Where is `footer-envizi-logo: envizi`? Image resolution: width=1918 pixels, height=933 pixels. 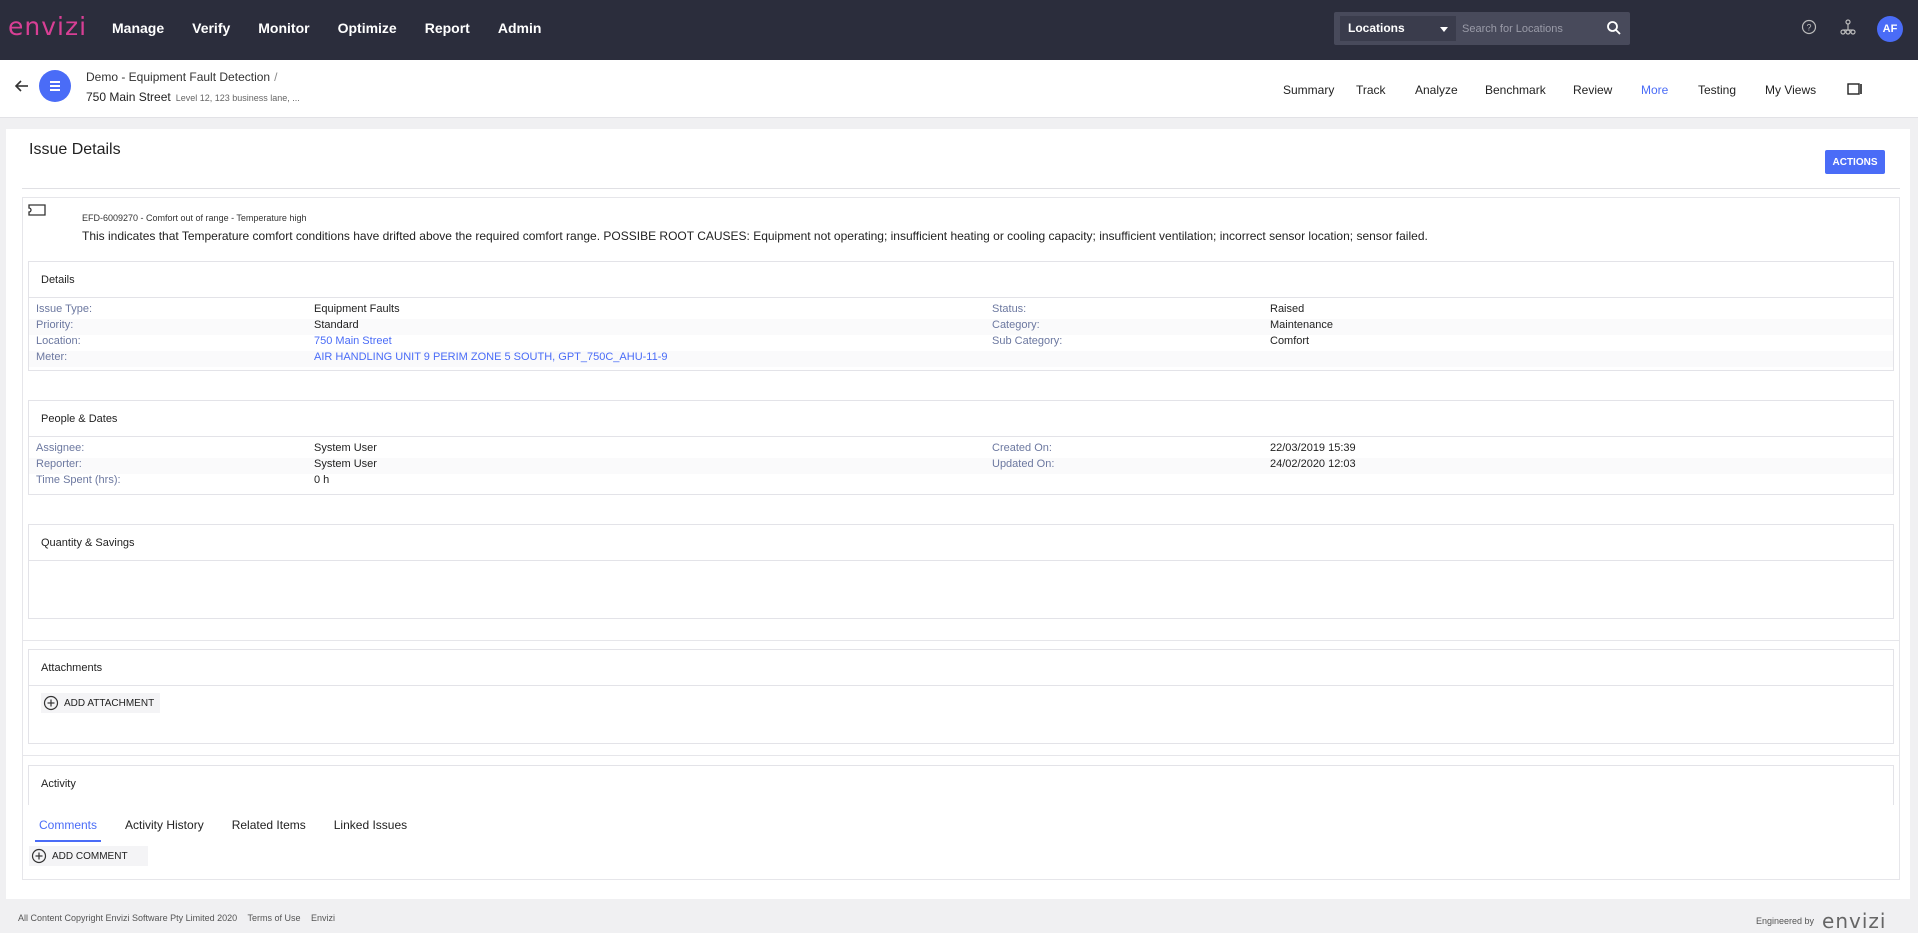
footer-envizi-logo: envizi is located at coordinates (1854, 921).